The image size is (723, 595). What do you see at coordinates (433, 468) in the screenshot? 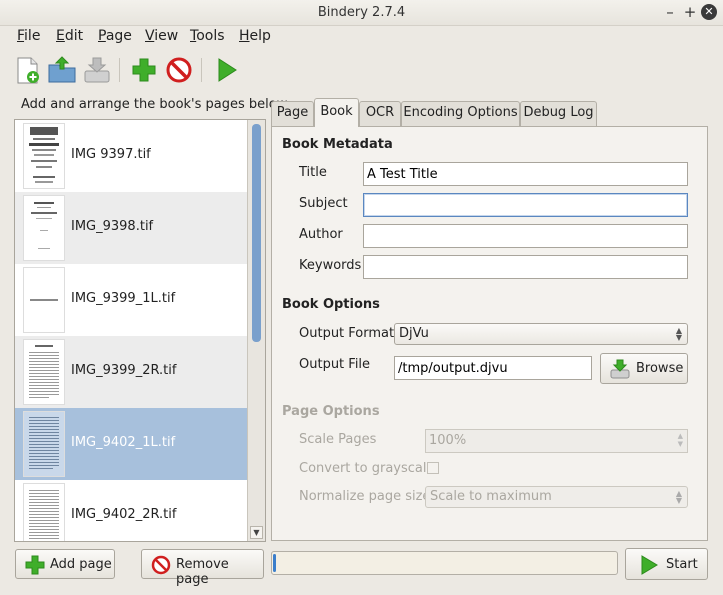
I see `grayscale-checkbox` at bounding box center [433, 468].